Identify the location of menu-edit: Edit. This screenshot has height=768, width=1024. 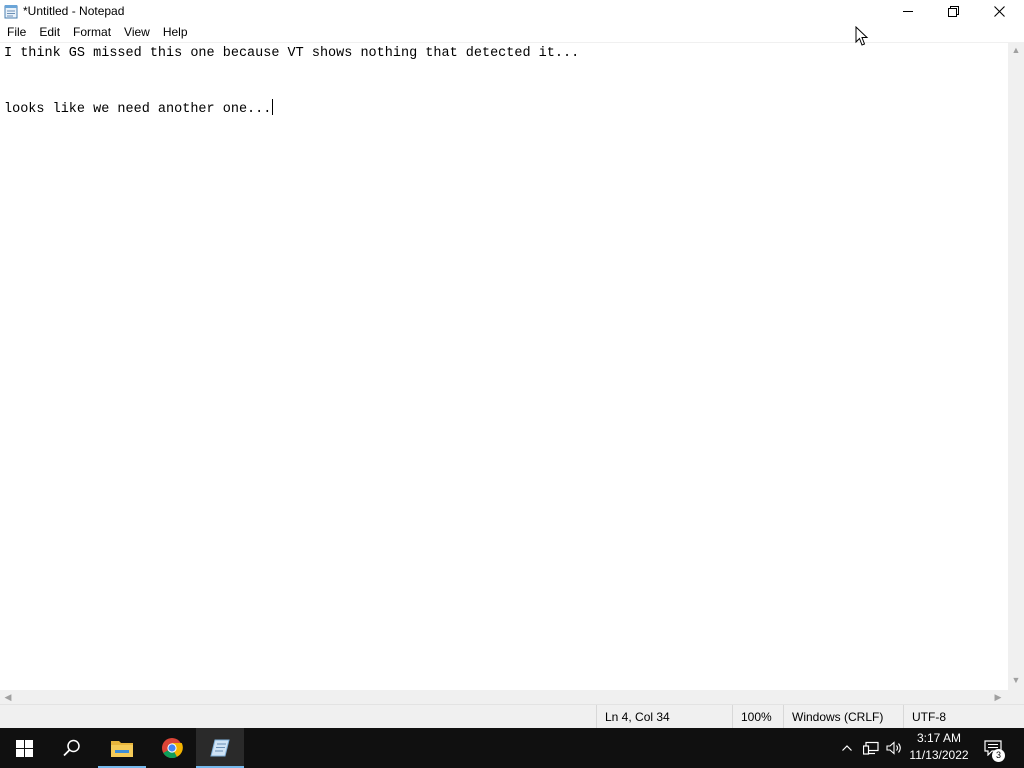
(49, 32).